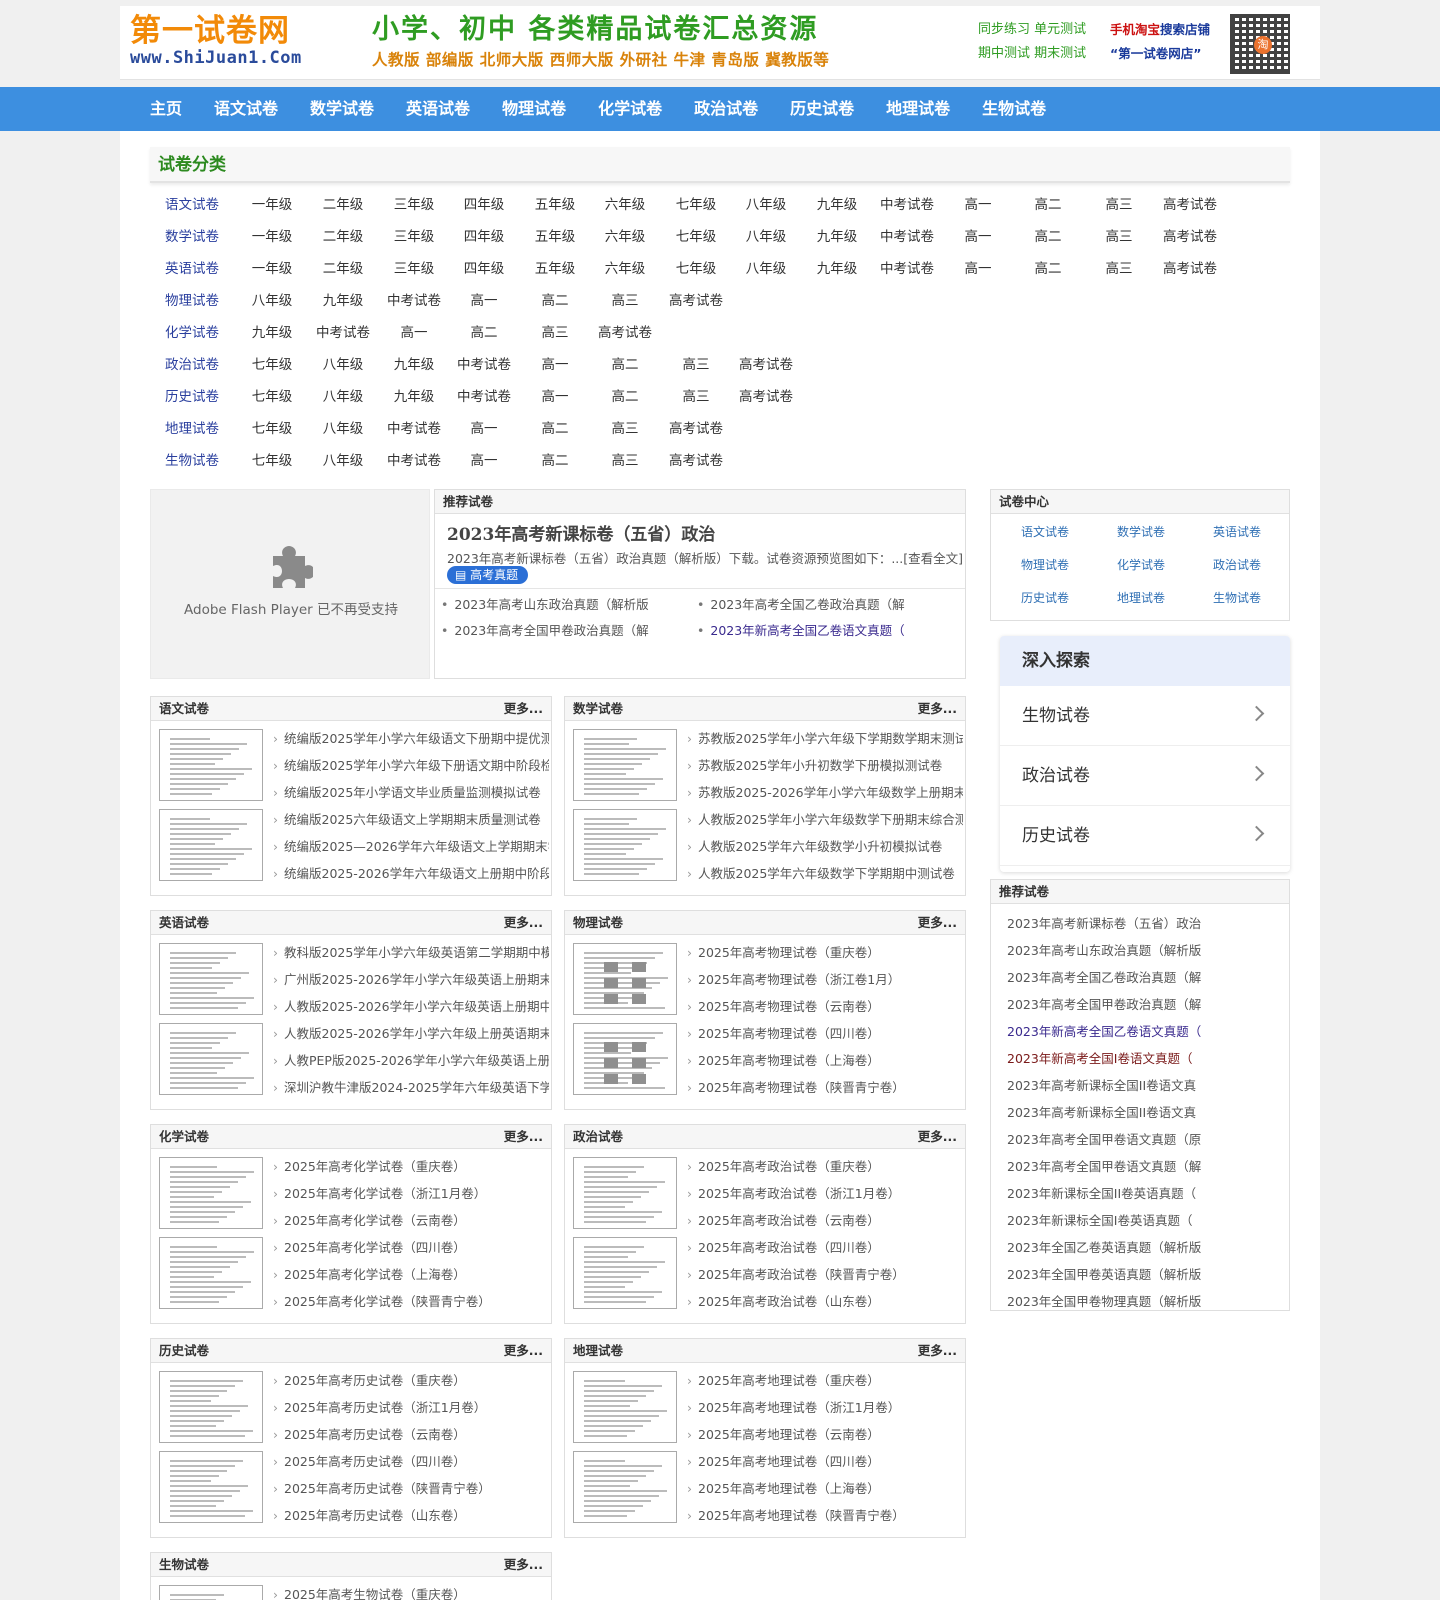 This screenshot has width=1440, height=1600. What do you see at coordinates (630, 109) in the screenshot?
I see `nav-item-5: 化学试卷` at bounding box center [630, 109].